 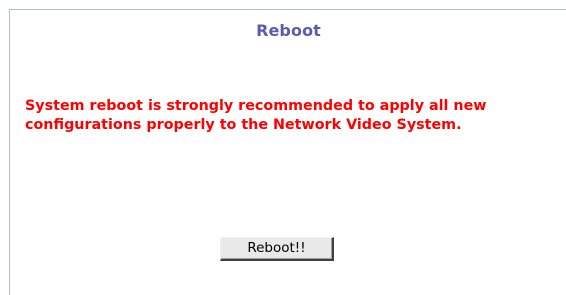 I want to click on page-title: Reboot, so click(x=288, y=30).